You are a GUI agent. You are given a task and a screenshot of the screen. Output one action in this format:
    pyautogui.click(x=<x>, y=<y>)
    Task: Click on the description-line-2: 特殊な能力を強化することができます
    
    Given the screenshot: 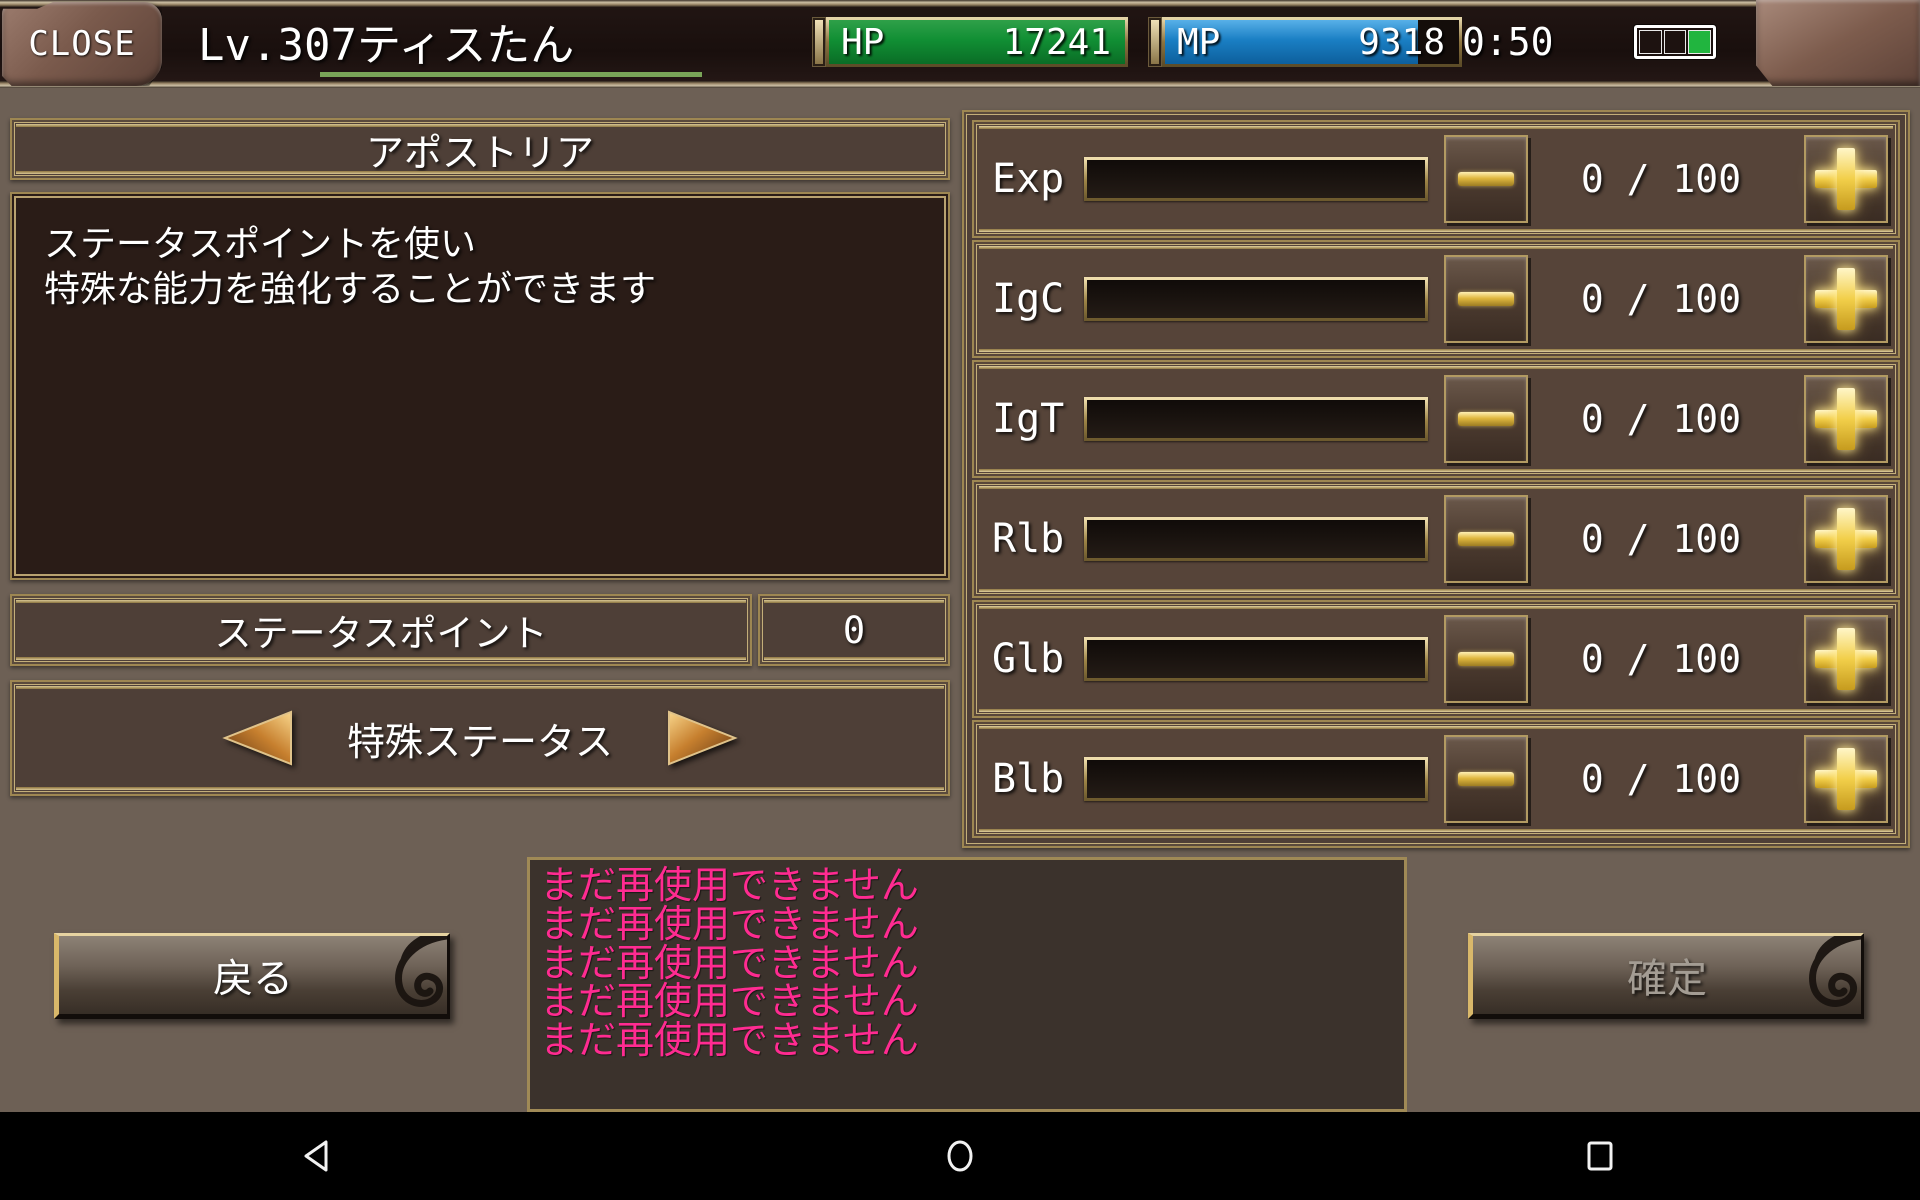 What is the action you would take?
    pyautogui.click(x=350, y=290)
    